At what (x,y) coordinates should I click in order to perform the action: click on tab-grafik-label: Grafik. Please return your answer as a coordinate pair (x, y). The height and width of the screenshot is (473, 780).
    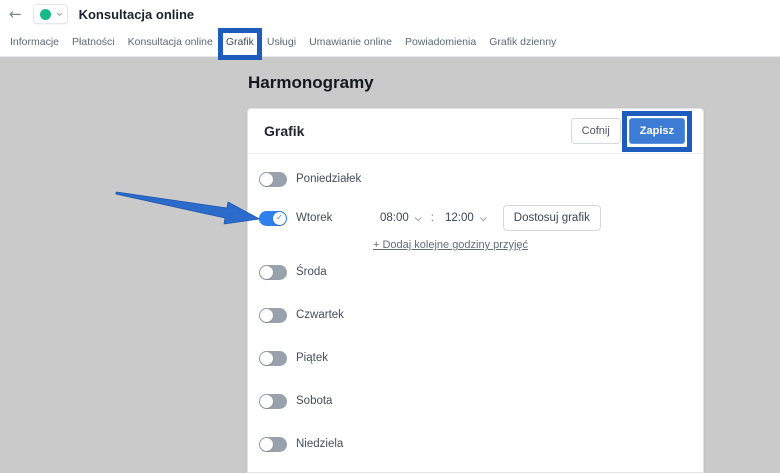
    Looking at the image, I should click on (239, 42).